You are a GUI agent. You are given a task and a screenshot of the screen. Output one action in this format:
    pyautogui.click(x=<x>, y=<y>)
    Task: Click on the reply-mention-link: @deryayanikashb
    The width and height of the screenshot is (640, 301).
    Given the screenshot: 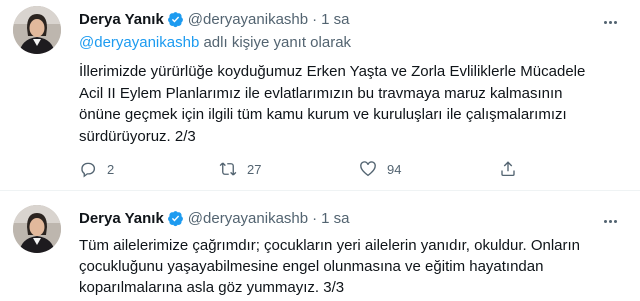 What is the action you would take?
    pyautogui.click(x=139, y=42)
    